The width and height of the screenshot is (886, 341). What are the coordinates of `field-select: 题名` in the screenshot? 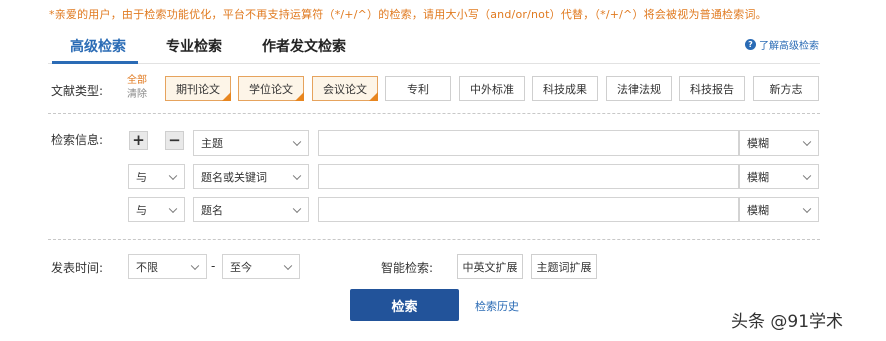 It's located at (251, 209).